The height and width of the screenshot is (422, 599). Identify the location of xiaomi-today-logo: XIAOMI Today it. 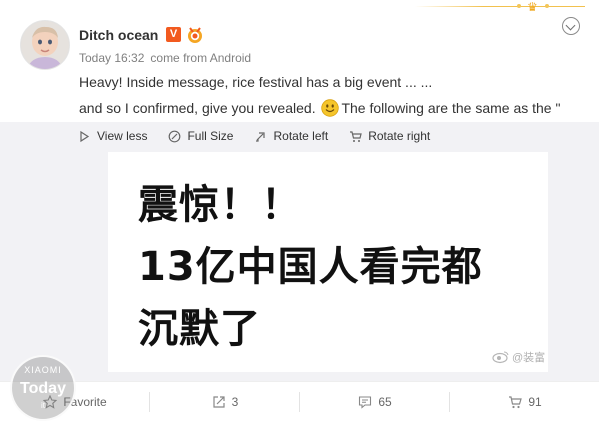
(43, 388).